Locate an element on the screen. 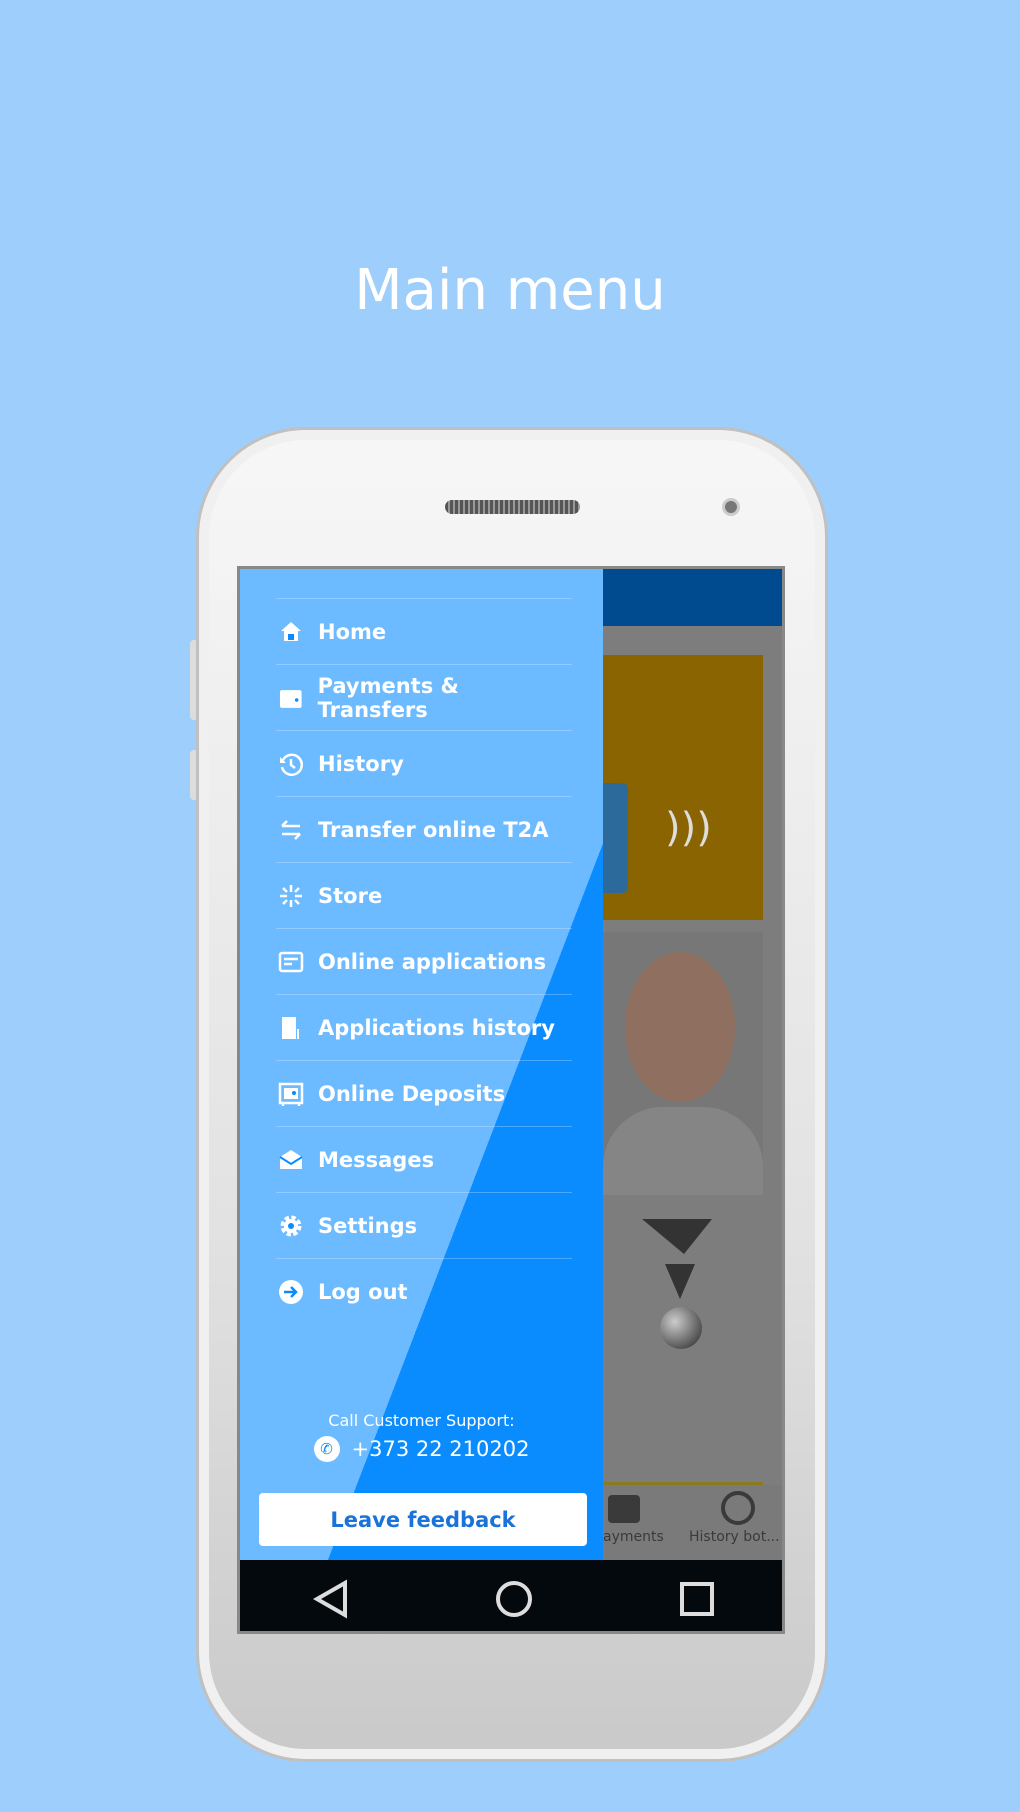  menu-item-label: Home is located at coordinates (352, 631).